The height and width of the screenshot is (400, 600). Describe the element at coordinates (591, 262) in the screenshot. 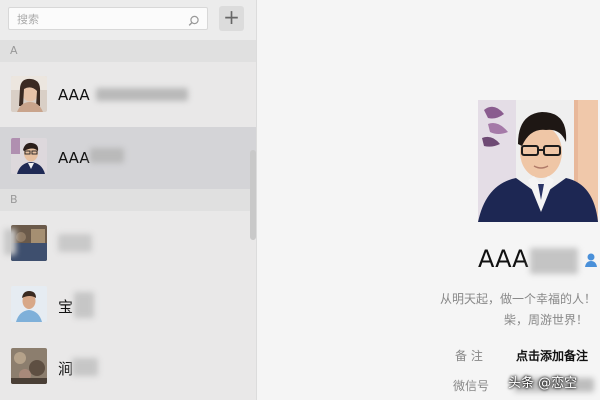

I see `person-icon` at that location.